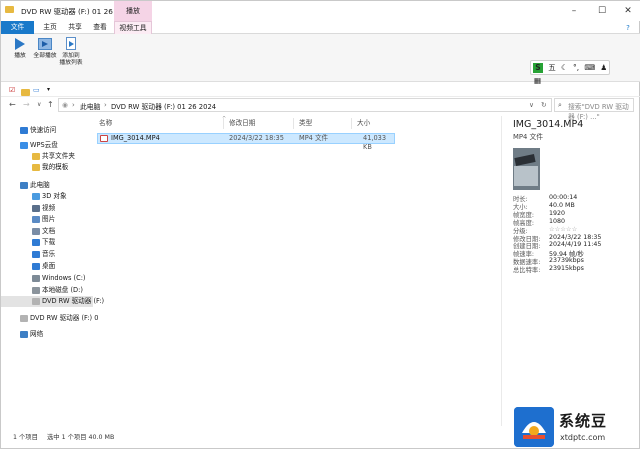 The height and width of the screenshot is (449, 640). What do you see at coordinates (45, 56) in the screenshot?
I see `play-all-label: 全部播放` at bounding box center [45, 56].